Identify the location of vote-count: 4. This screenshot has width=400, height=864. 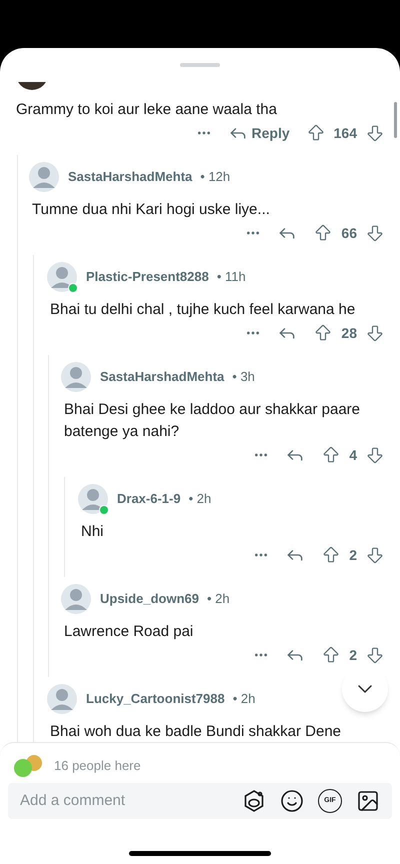
(353, 455).